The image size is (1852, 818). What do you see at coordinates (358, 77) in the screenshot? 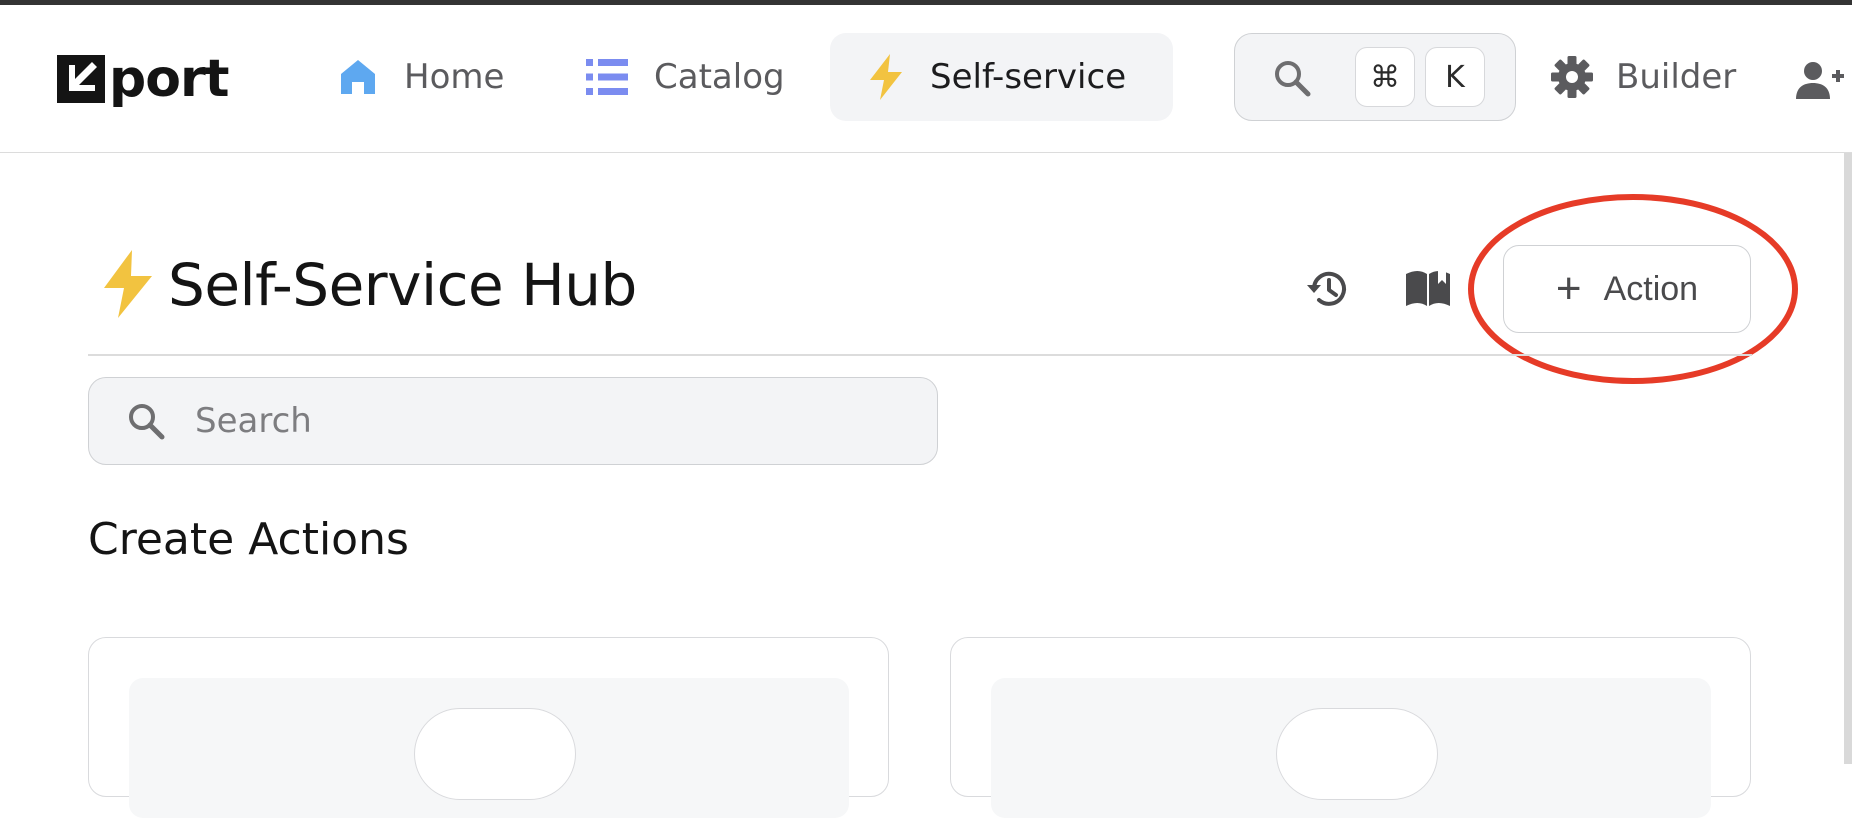
I see `home-icon` at bounding box center [358, 77].